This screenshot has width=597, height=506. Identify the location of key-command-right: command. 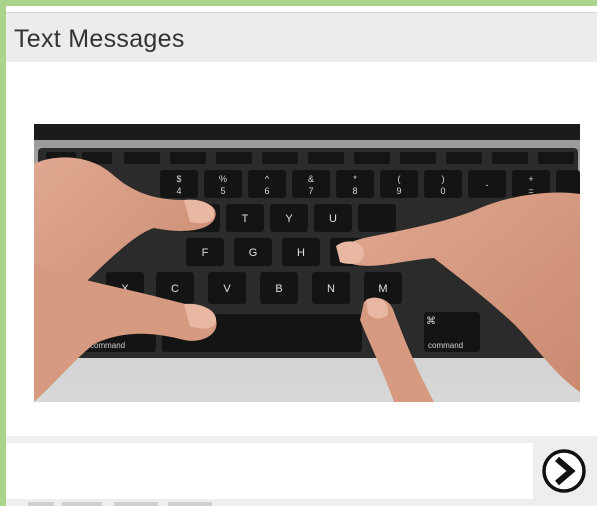
(445, 345).